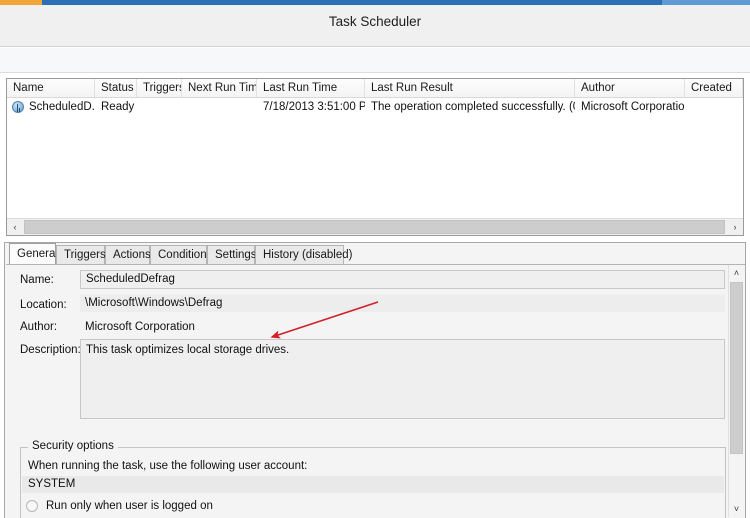 This screenshot has width=750, height=518. Describe the element at coordinates (15, 227) in the screenshot. I see `scroll-left-arrow-icon: ‹` at that location.